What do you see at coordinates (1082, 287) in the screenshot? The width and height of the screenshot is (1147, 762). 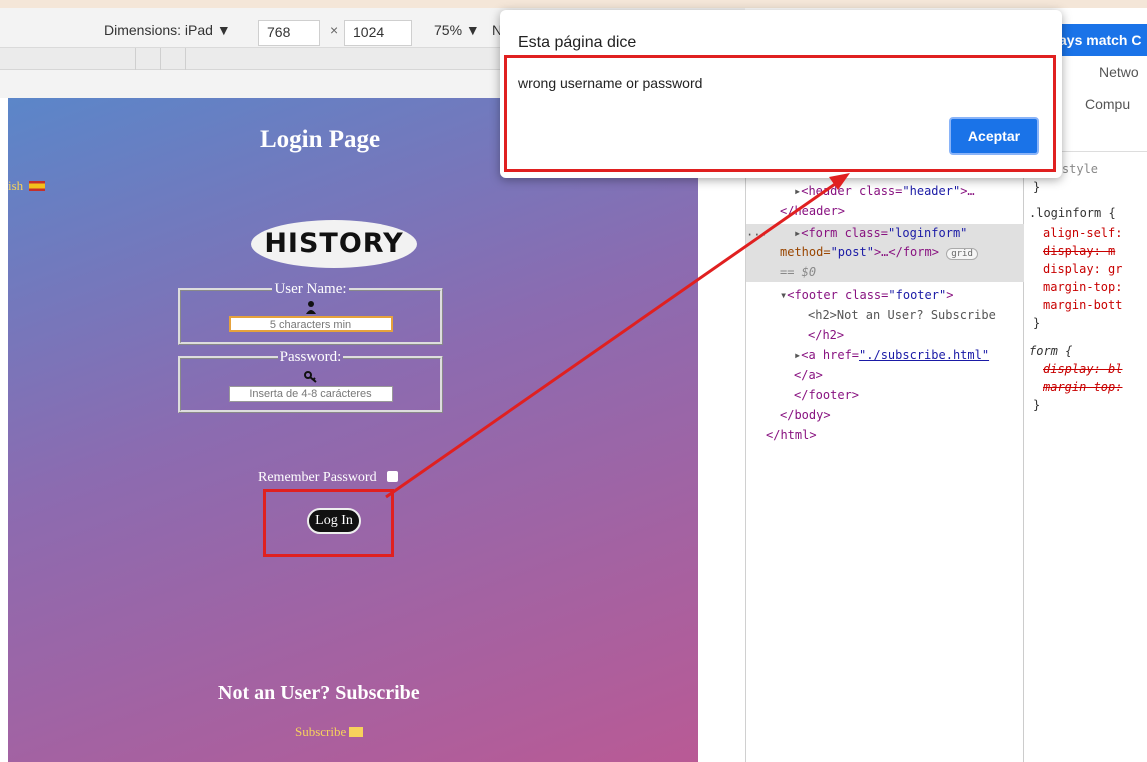 I see `style-margin-top: margin-top:` at bounding box center [1082, 287].